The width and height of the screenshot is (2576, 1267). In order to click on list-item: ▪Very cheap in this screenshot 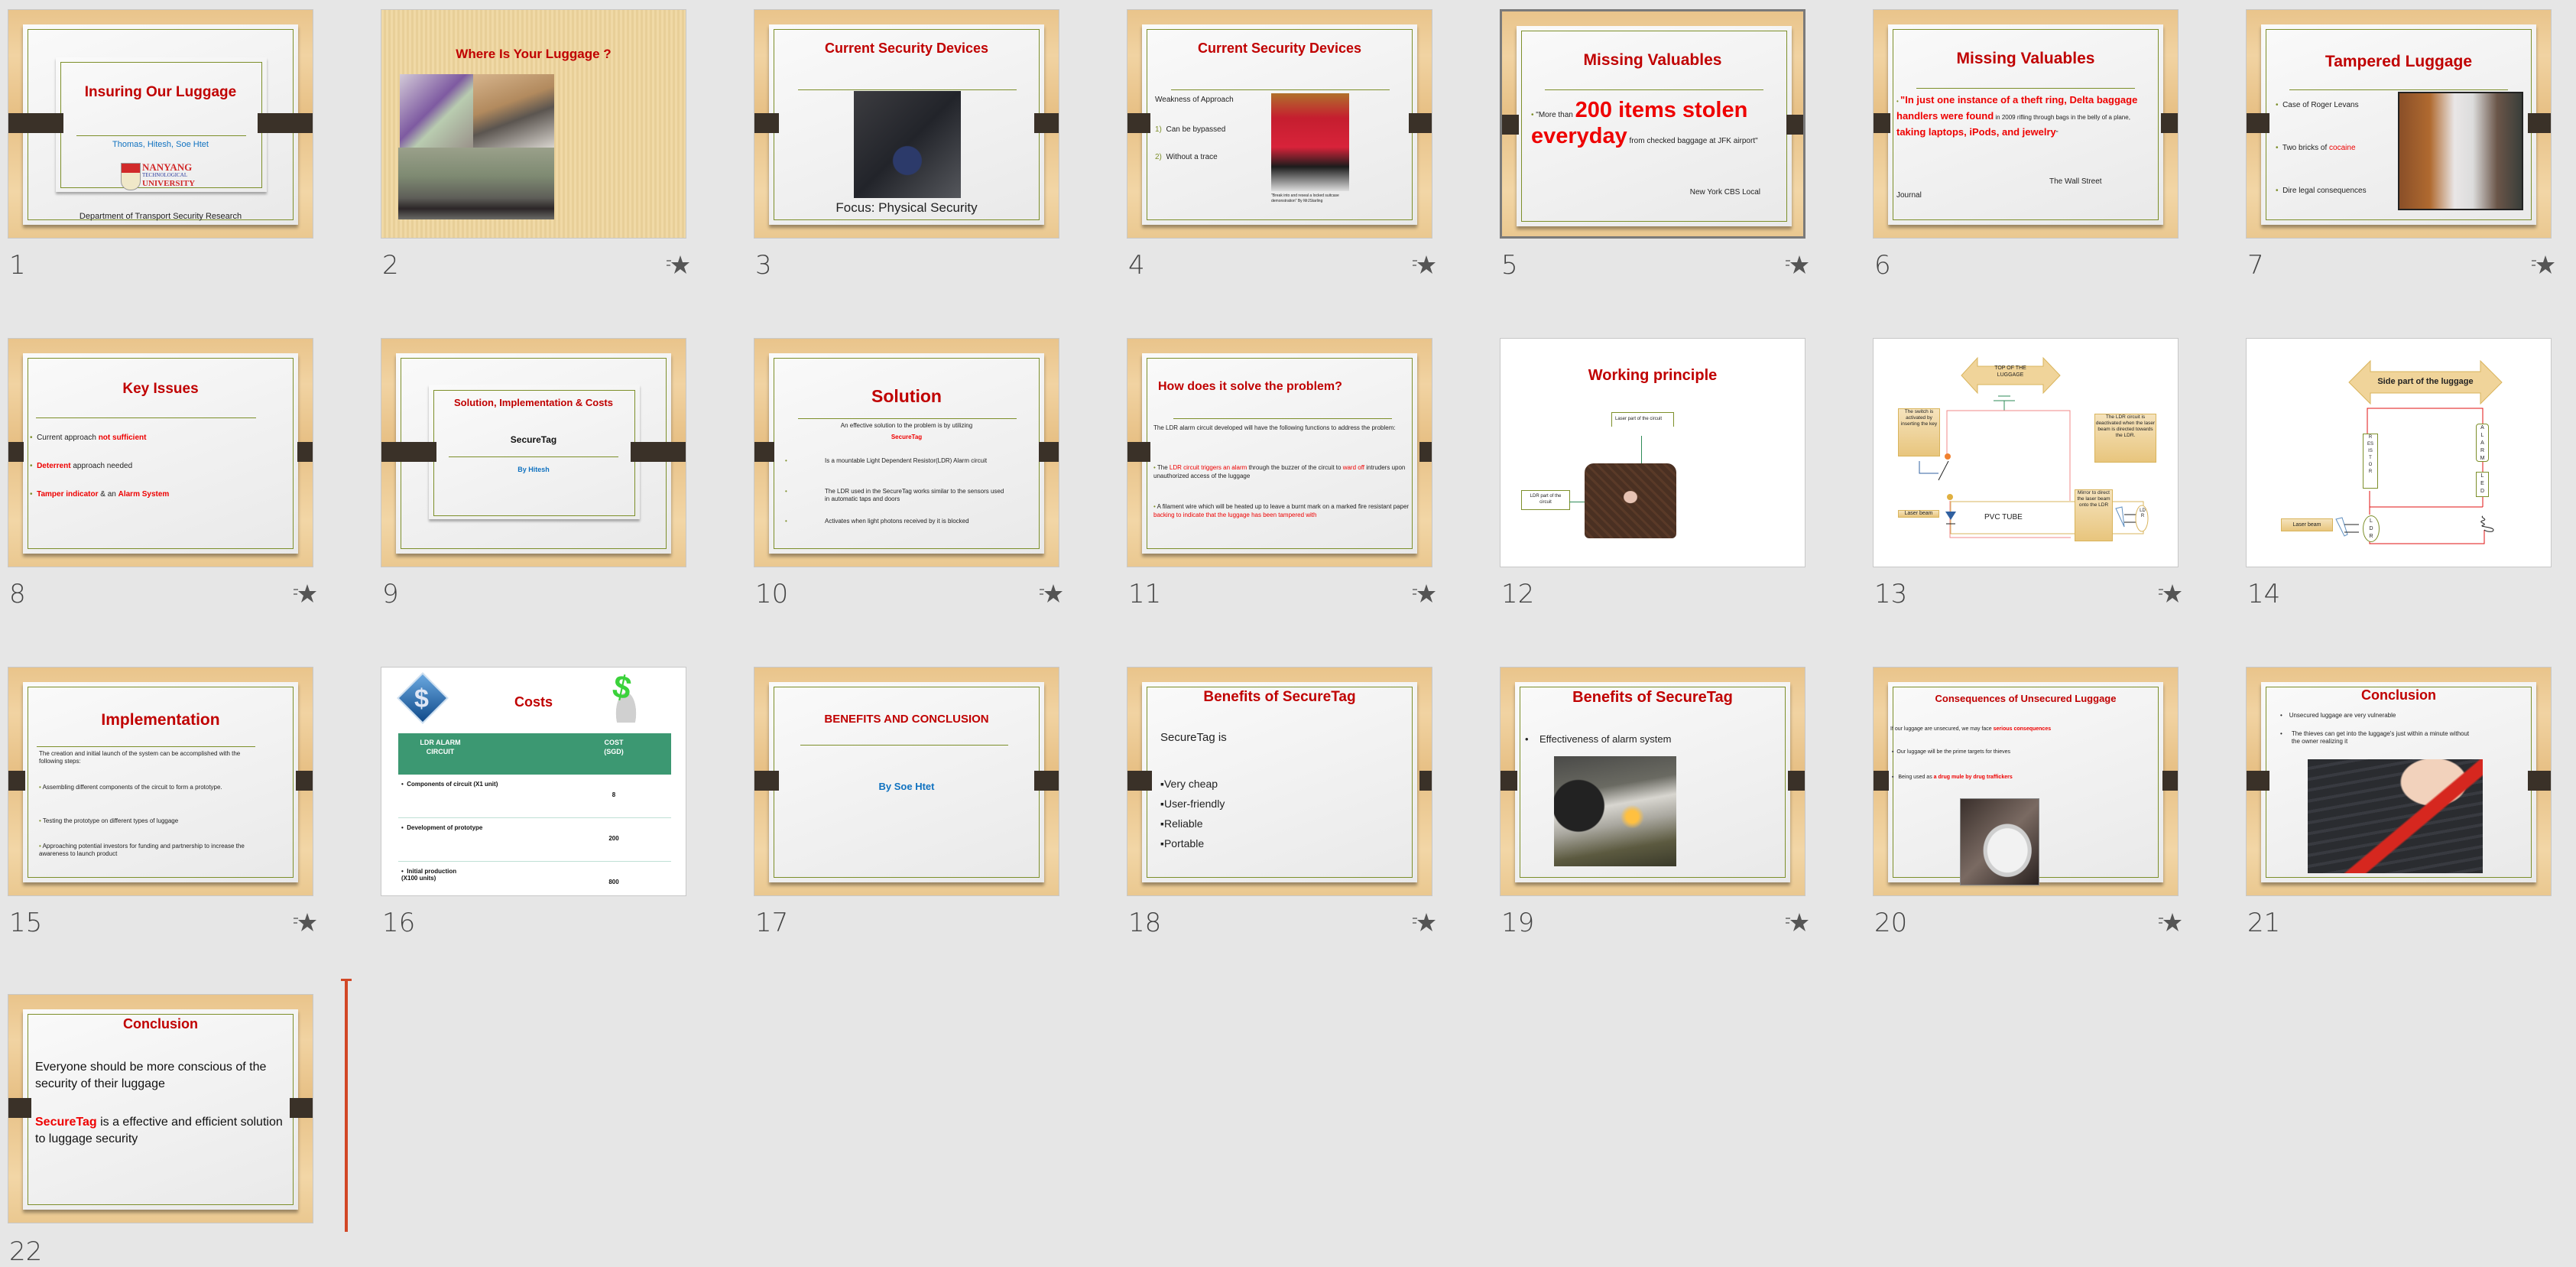, I will do `click(1189, 784)`.